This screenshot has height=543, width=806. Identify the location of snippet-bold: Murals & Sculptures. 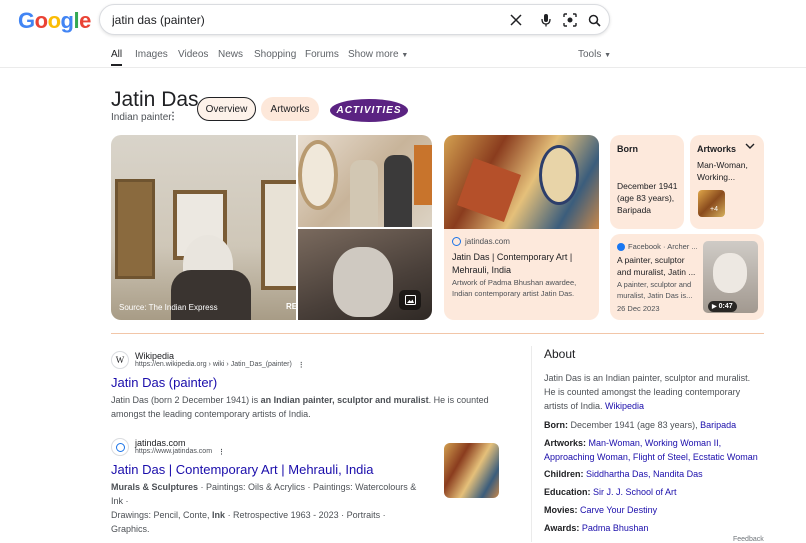
(155, 487).